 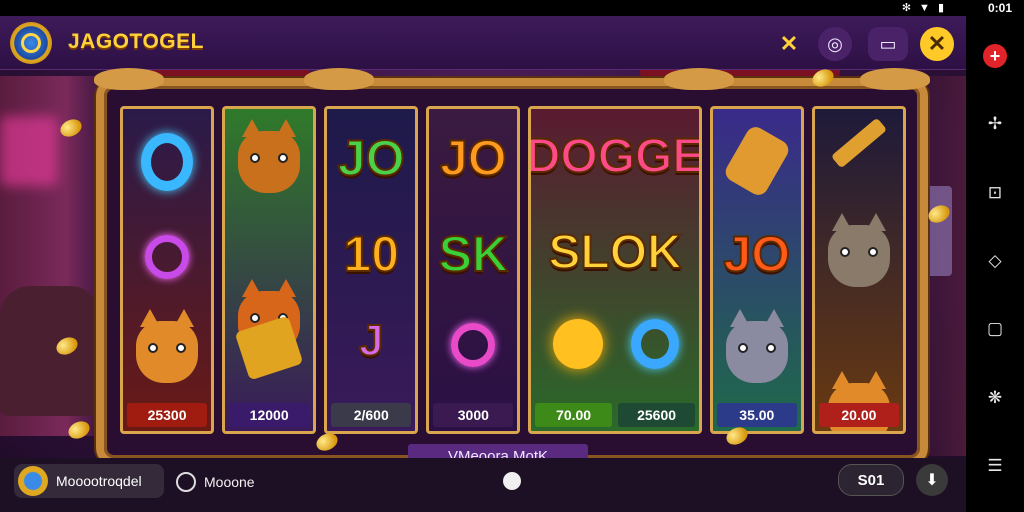 What do you see at coordinates (578, 344) in the screenshot?
I see `sun-symbol-icon` at bounding box center [578, 344].